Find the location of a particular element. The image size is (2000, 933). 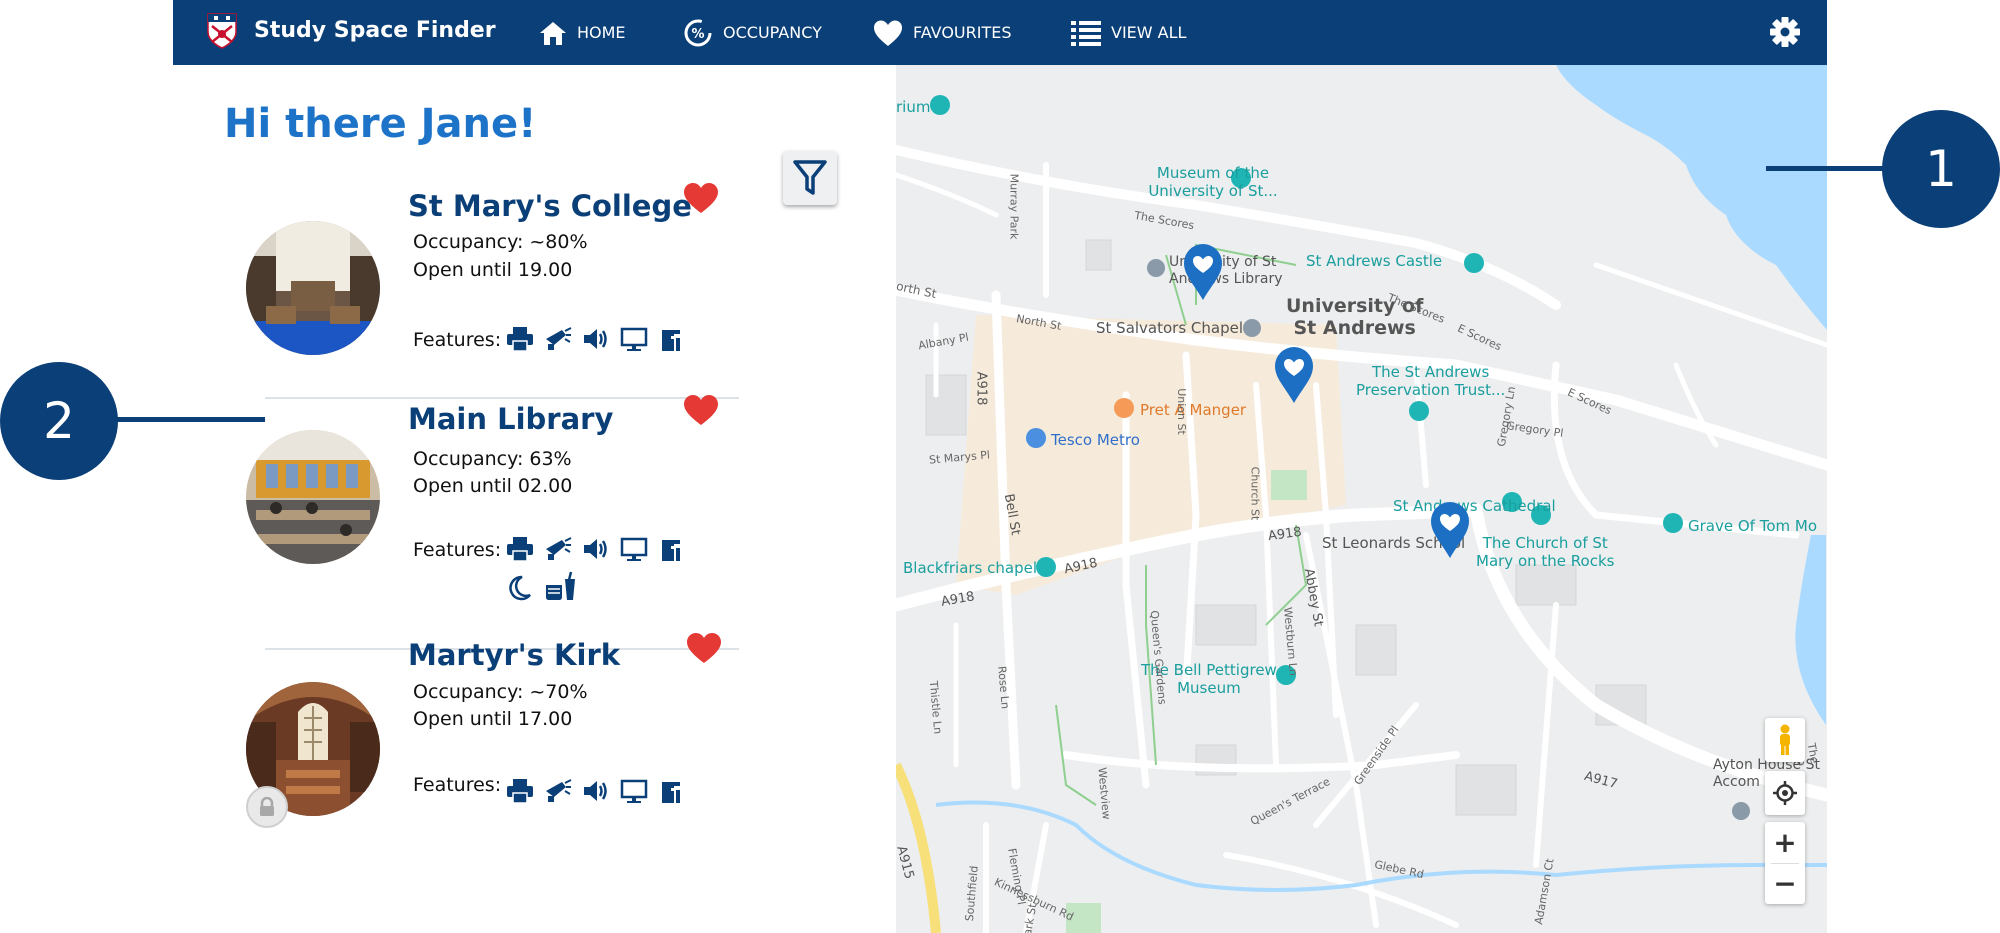

university-crest-logo is located at coordinates (222, 31).